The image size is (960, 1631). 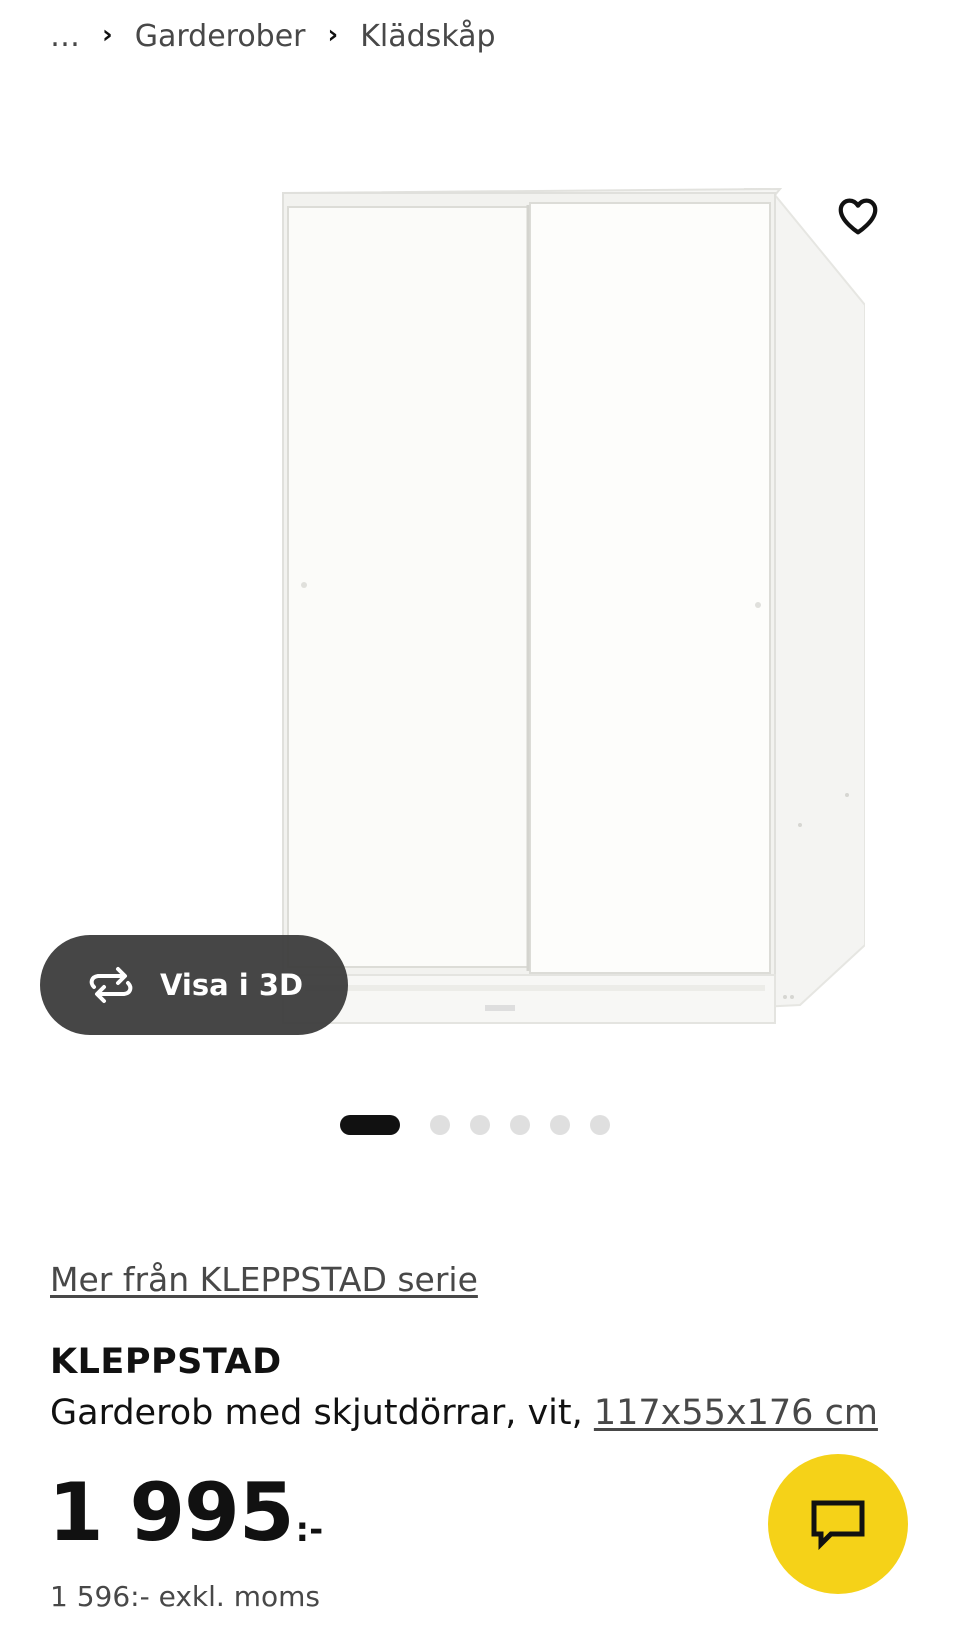 I want to click on product-description-text: Garderob med skjutdörrar, vit,, so click(x=322, y=1413).